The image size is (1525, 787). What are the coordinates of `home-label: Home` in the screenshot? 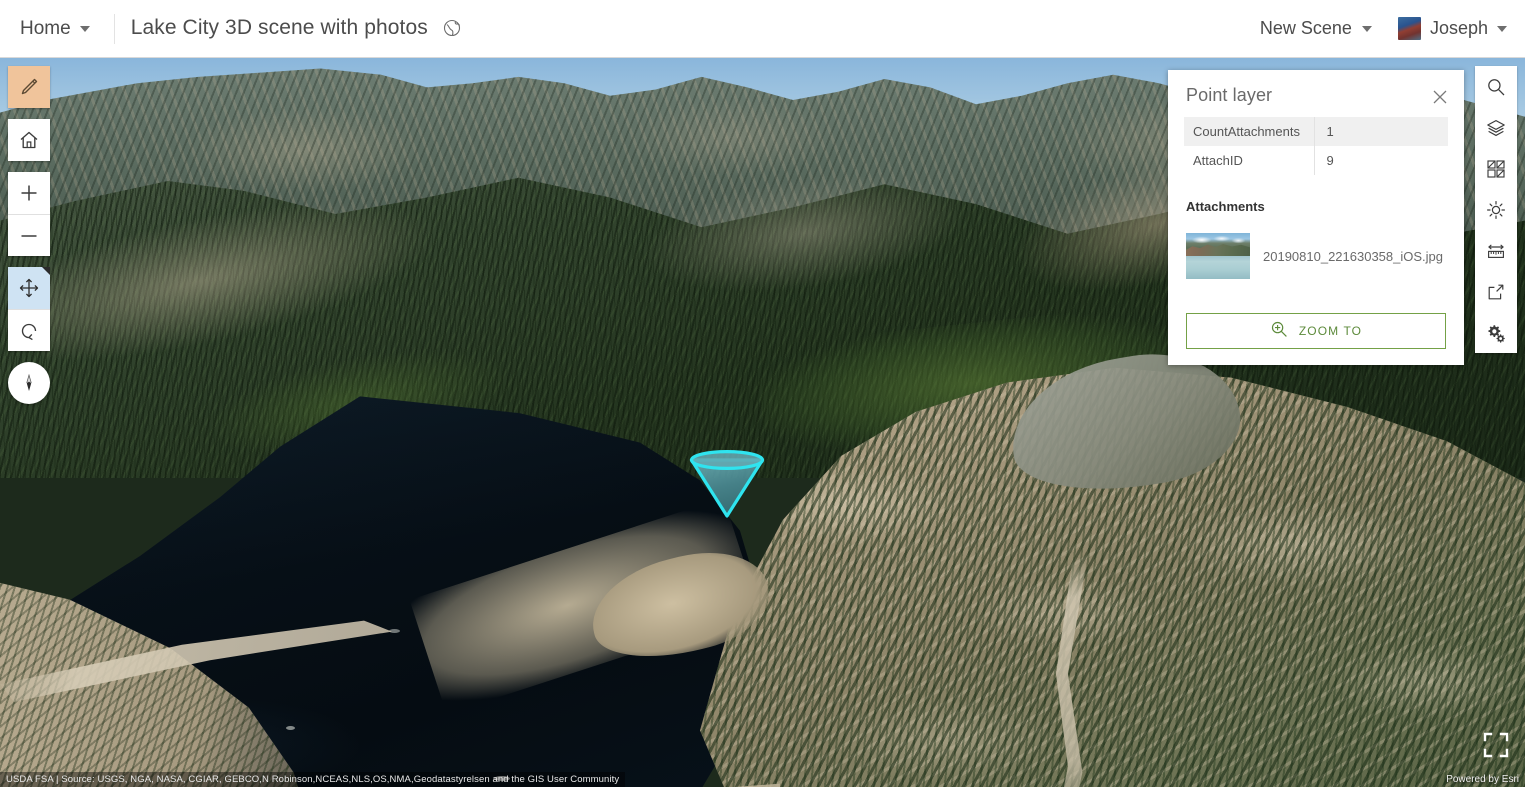 It's located at (45, 28).